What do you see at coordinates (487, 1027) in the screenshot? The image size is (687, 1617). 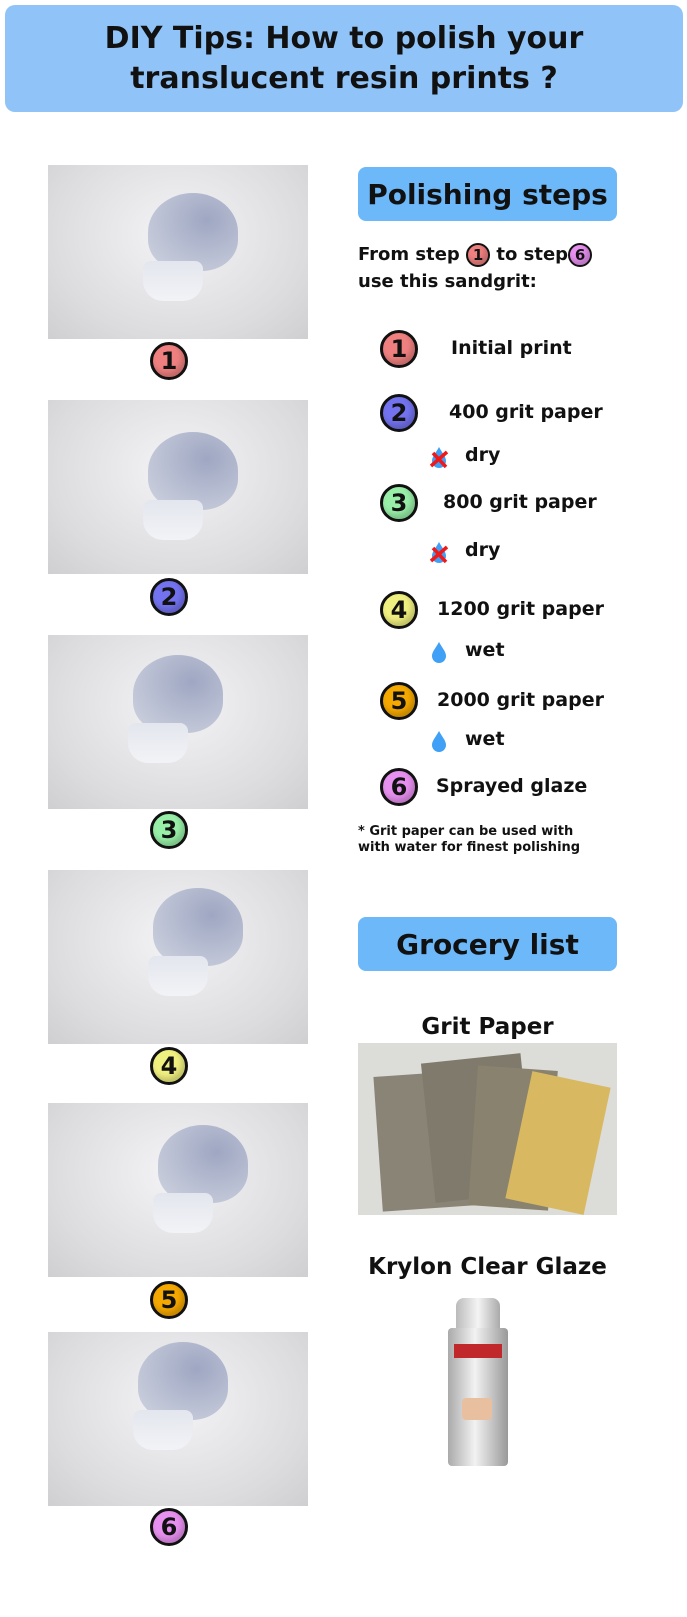 I see `grit-paper-label: Grit Paper` at bounding box center [487, 1027].